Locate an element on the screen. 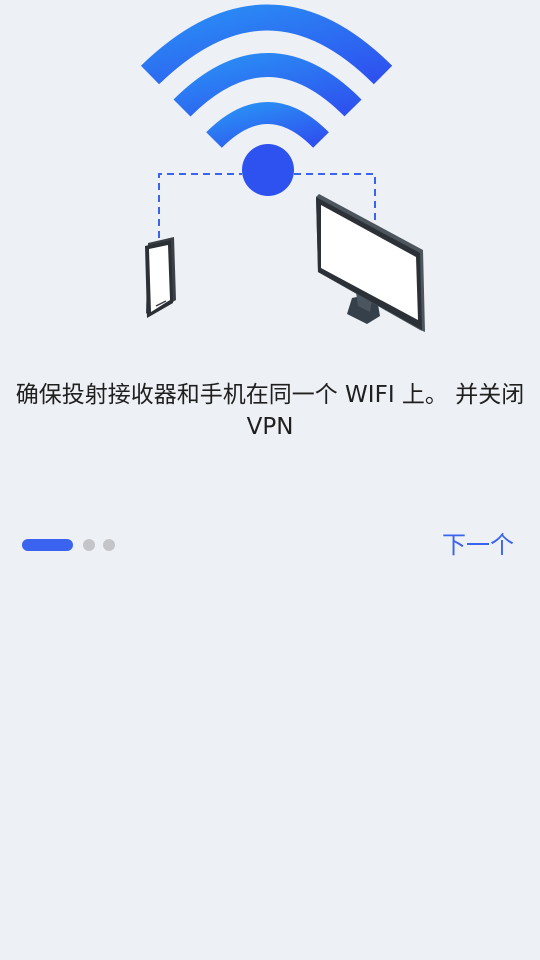  monitor-icon is located at coordinates (370, 263).